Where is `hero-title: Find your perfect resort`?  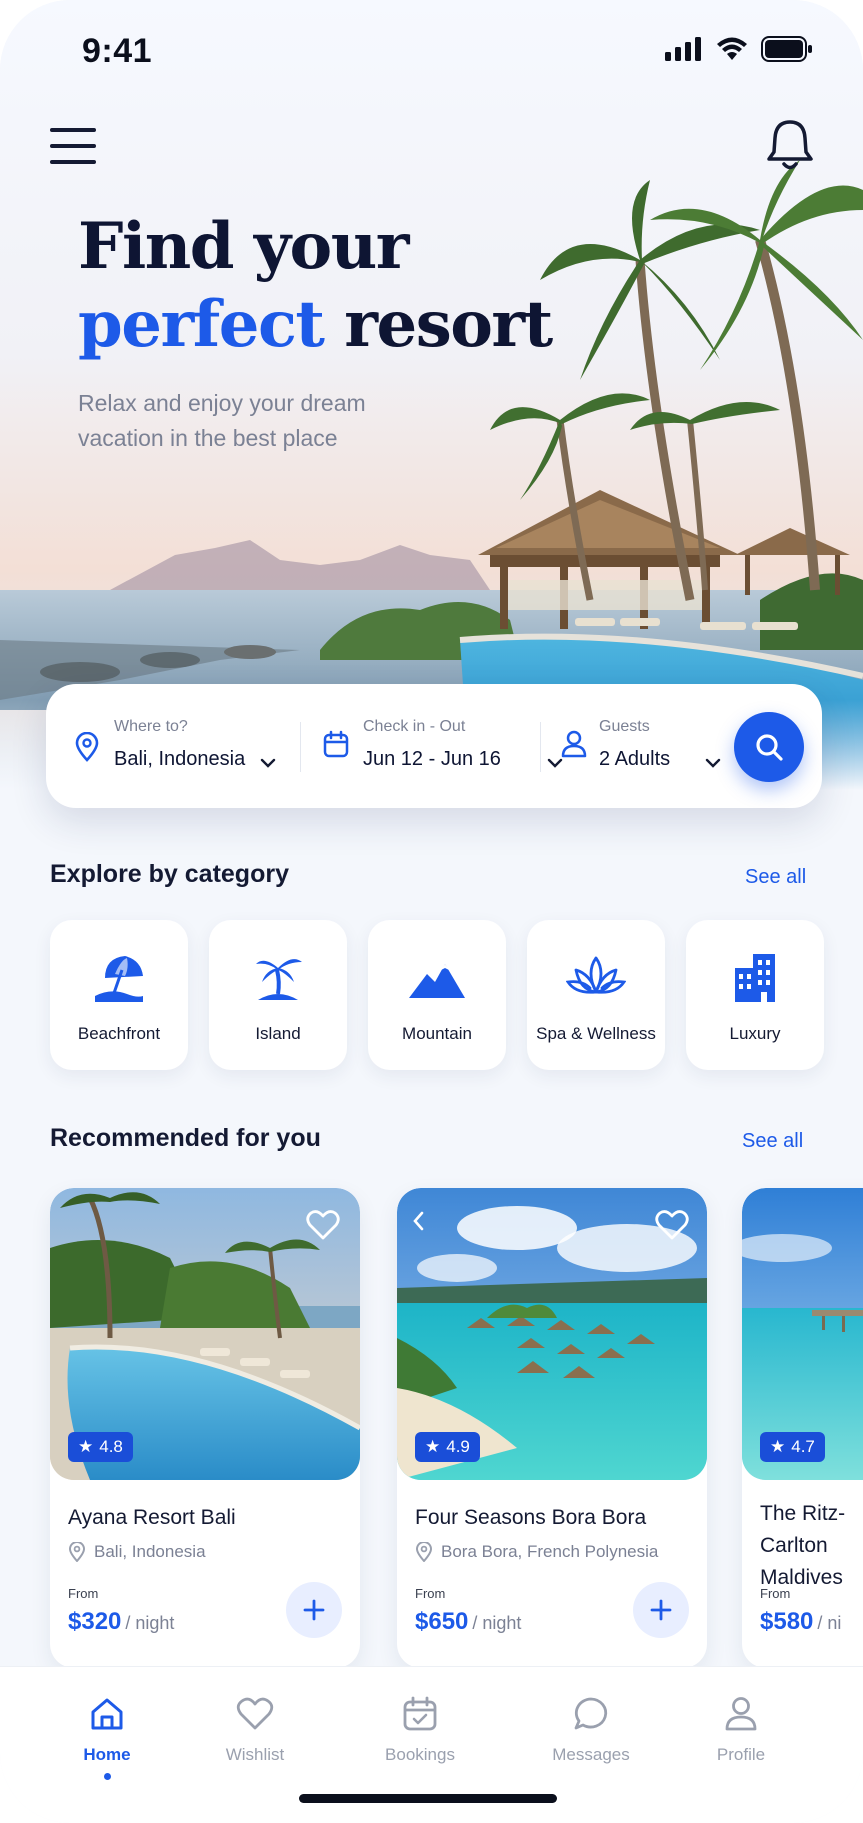 hero-title: Find your perfect resort is located at coordinates (315, 286).